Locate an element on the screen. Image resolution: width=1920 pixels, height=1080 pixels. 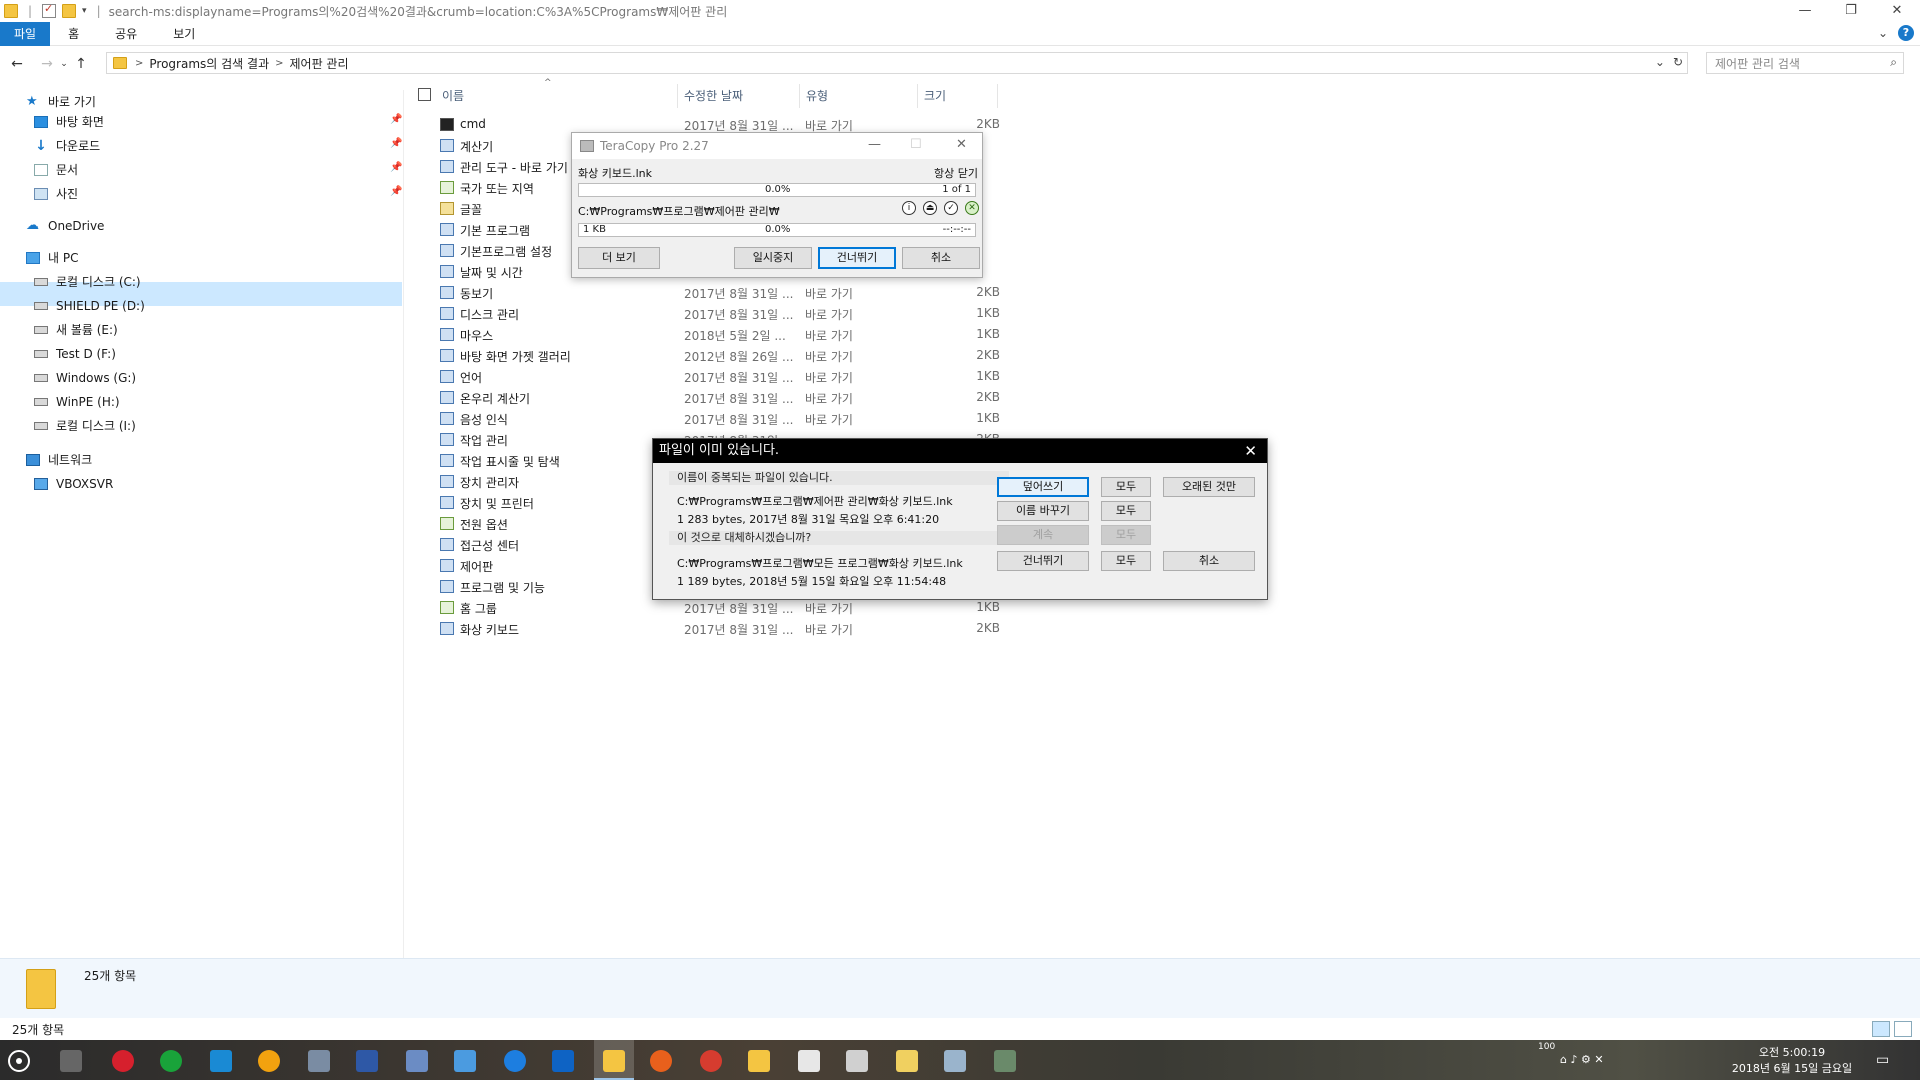
teracopy-maximize-button: ☐ is located at coordinates (916, 144).